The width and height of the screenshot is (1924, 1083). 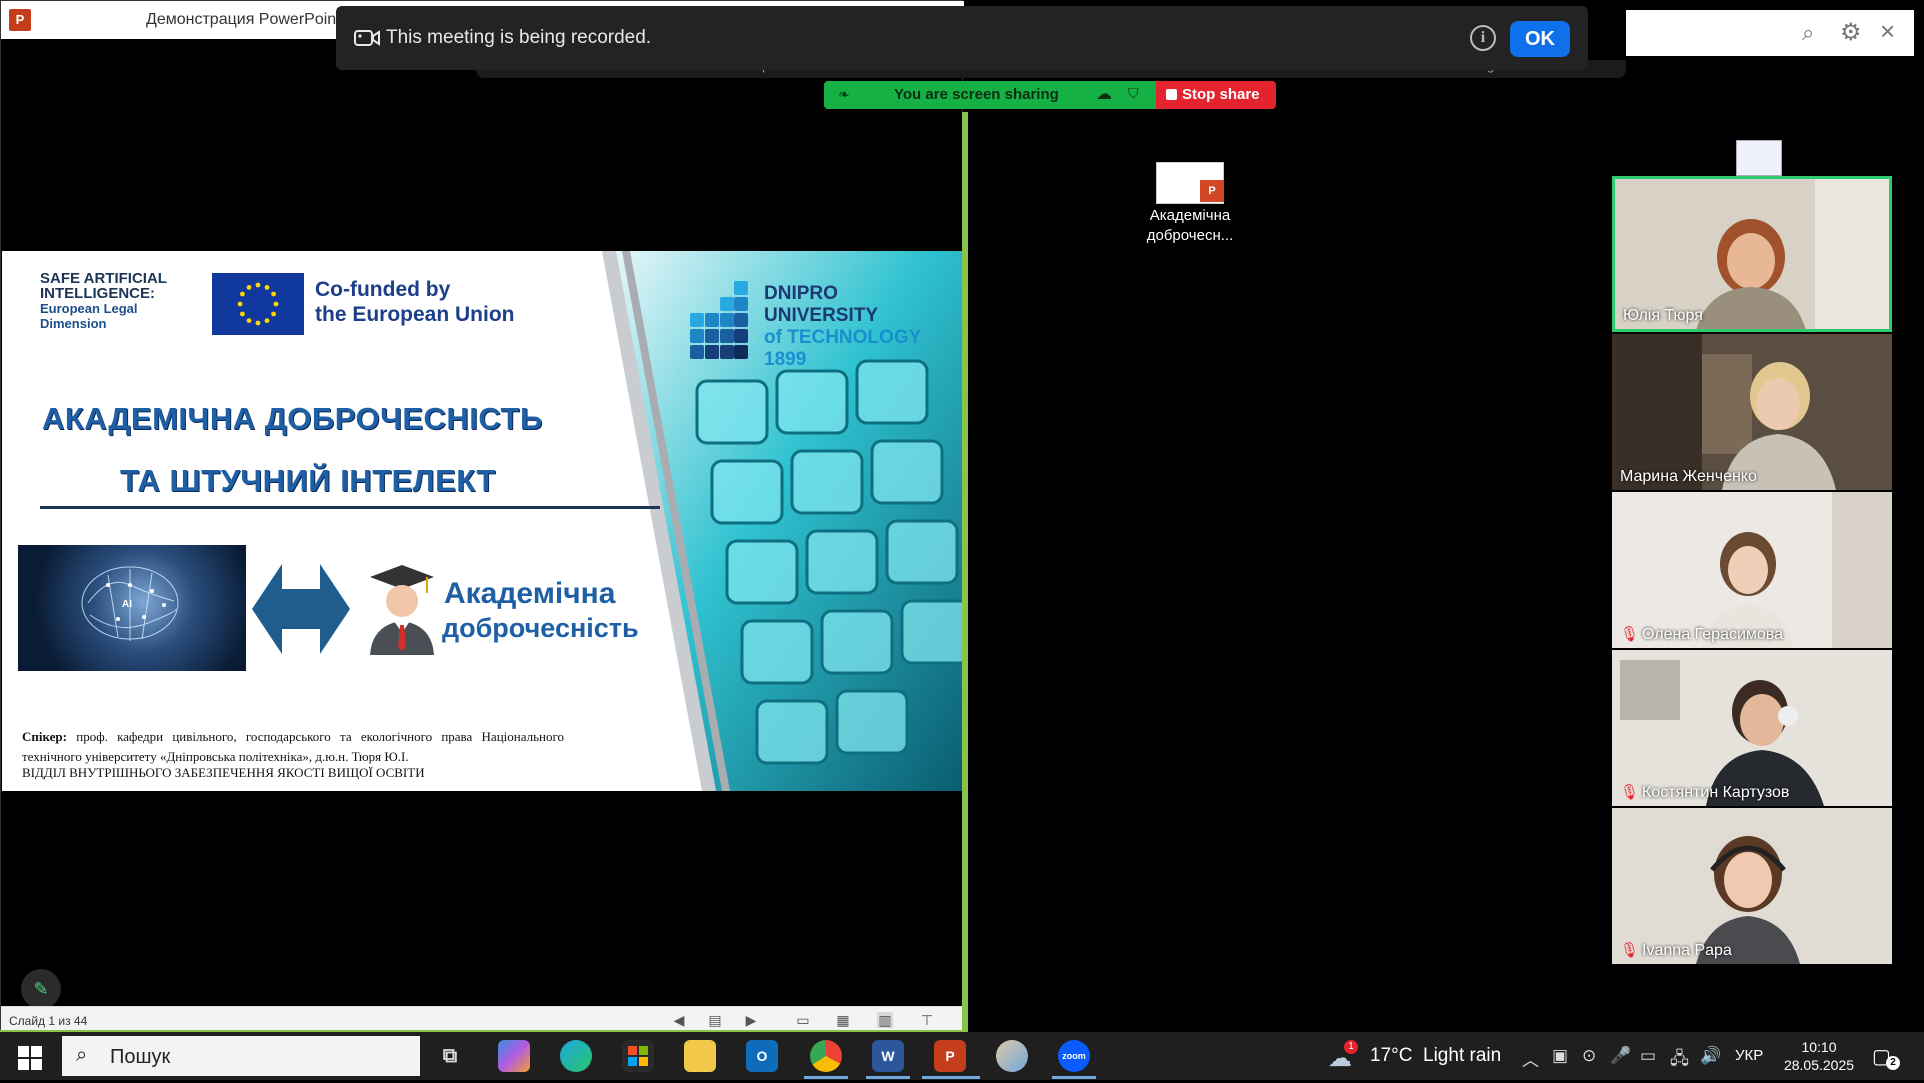 I want to click on chrome-active-indicator, so click(x=826, y=1077).